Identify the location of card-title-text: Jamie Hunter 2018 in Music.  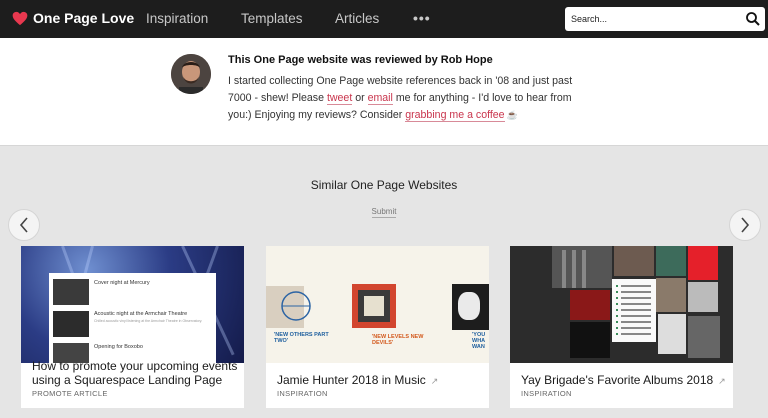
(351, 380).